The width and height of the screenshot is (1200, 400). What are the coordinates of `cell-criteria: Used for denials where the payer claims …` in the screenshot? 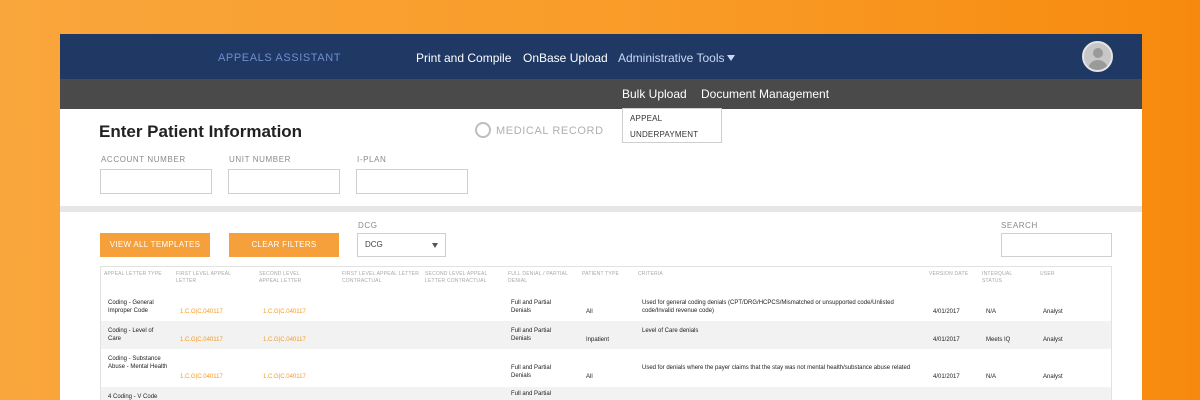 It's located at (776, 368).